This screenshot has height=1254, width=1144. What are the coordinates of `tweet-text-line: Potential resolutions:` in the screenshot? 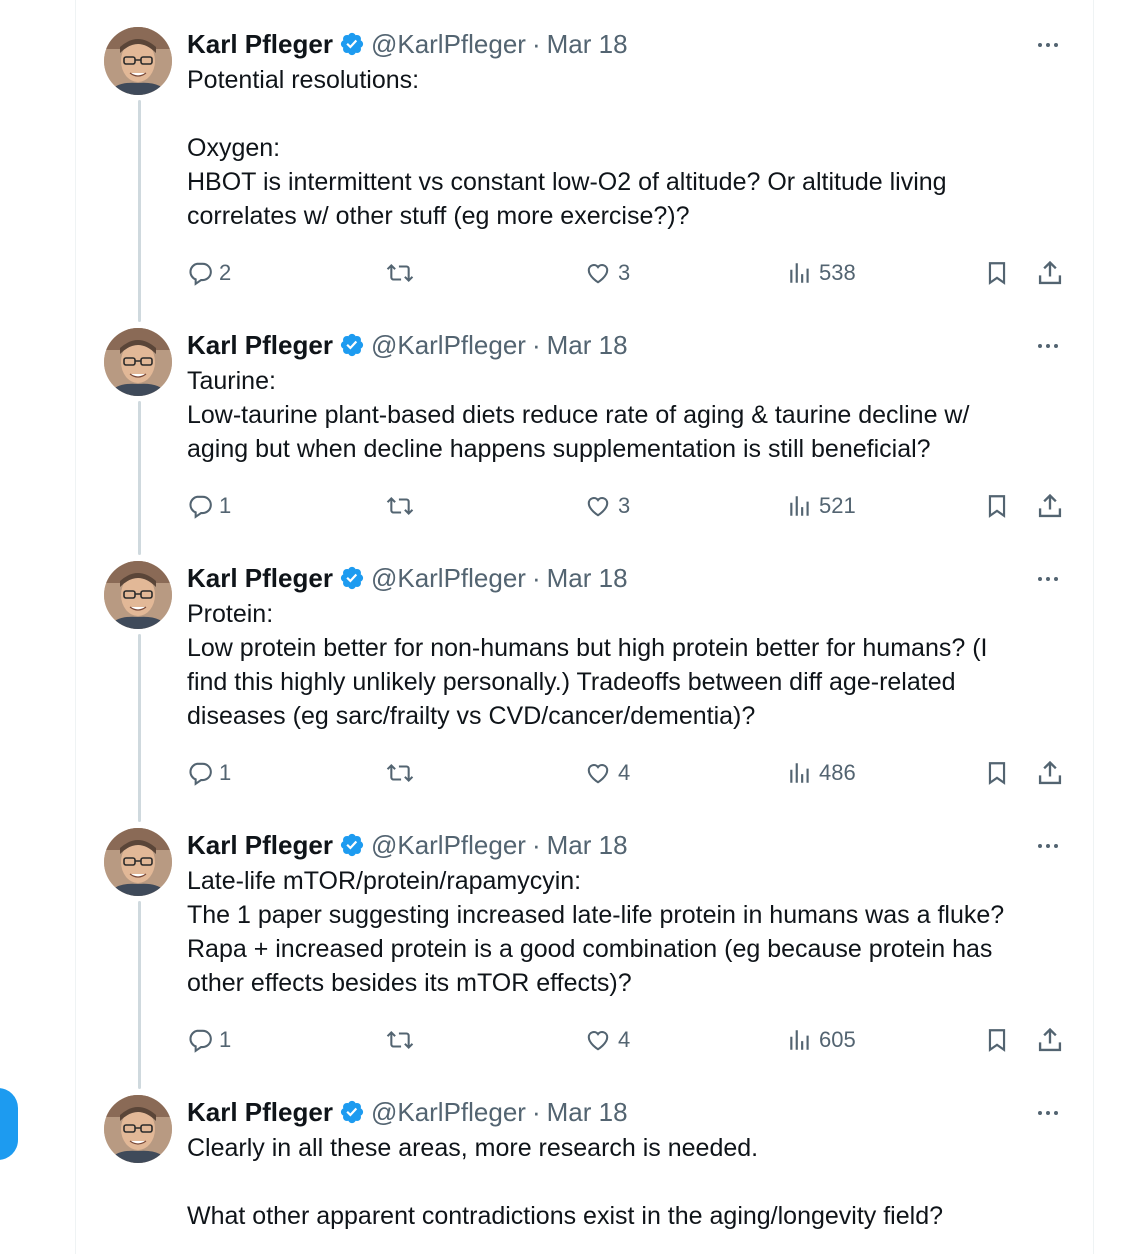 It's located at (303, 80).